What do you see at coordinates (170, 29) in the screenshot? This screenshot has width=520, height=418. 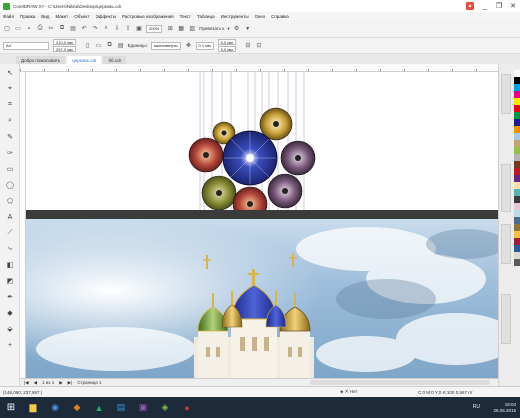 I see `fullscreen-icon: ⊞` at bounding box center [170, 29].